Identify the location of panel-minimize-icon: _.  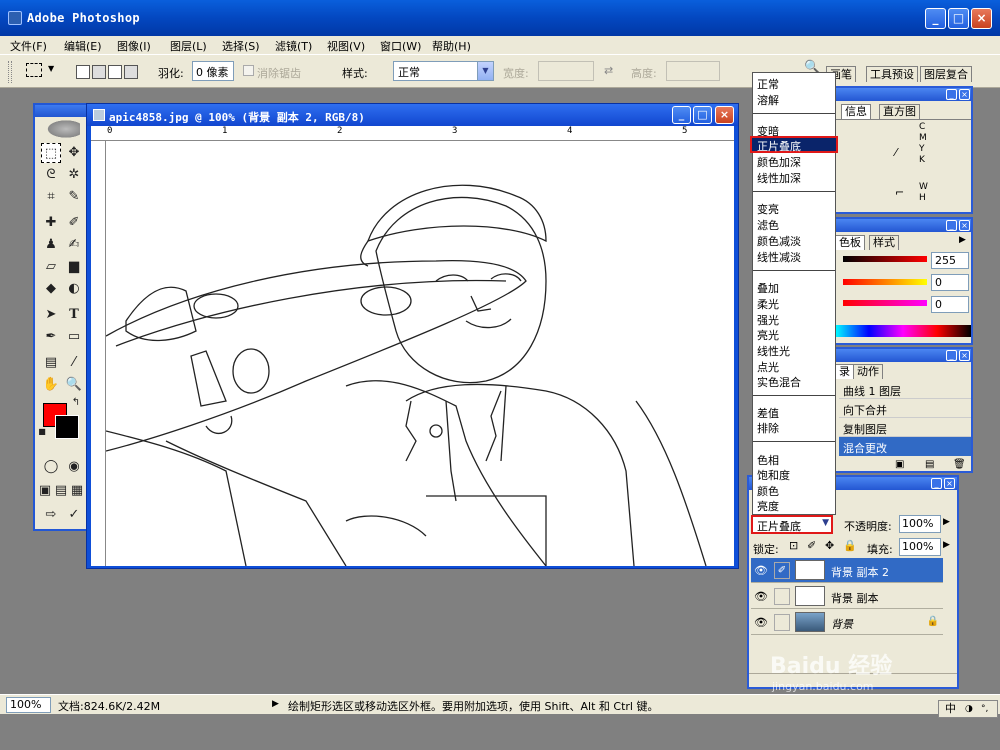
(951, 355).